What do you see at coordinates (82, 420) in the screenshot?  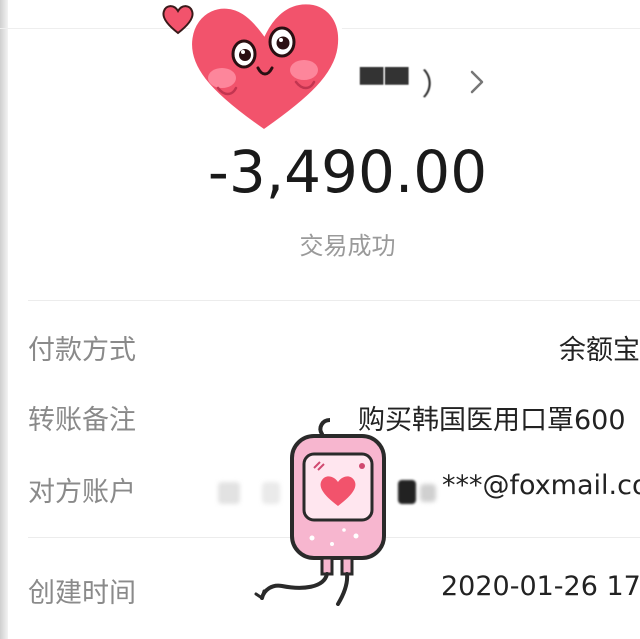 I see `transfer-note-label: 转账备注` at bounding box center [82, 420].